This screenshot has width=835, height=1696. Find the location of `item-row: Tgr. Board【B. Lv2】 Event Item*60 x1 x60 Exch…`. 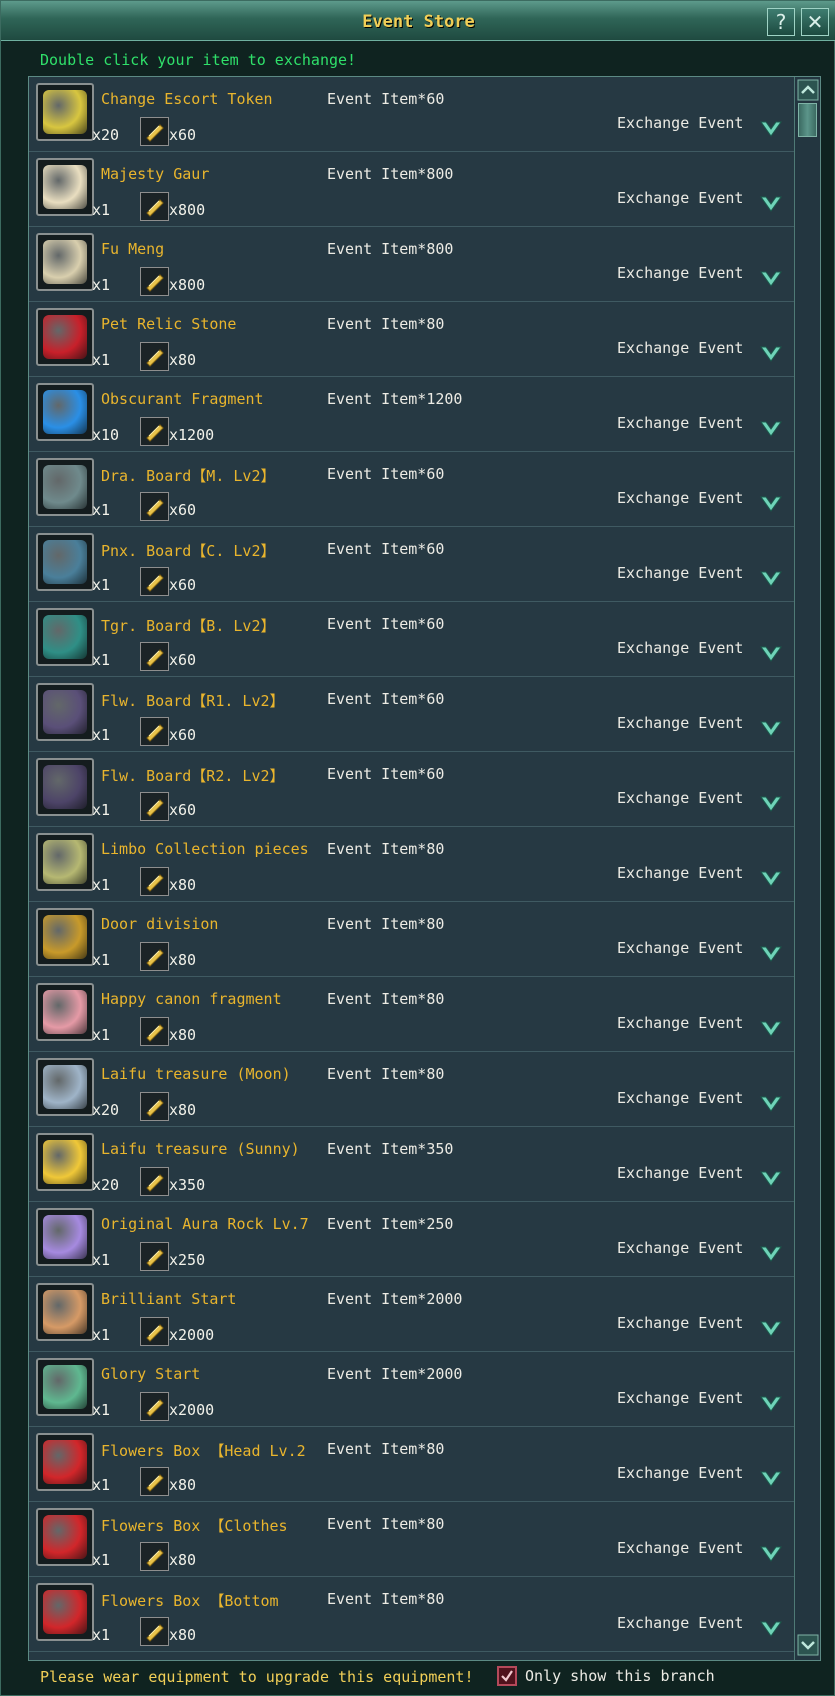

item-row: Tgr. Board【B. Lv2】 Event Item*60 x1 x60 Exch… is located at coordinates (411, 639).